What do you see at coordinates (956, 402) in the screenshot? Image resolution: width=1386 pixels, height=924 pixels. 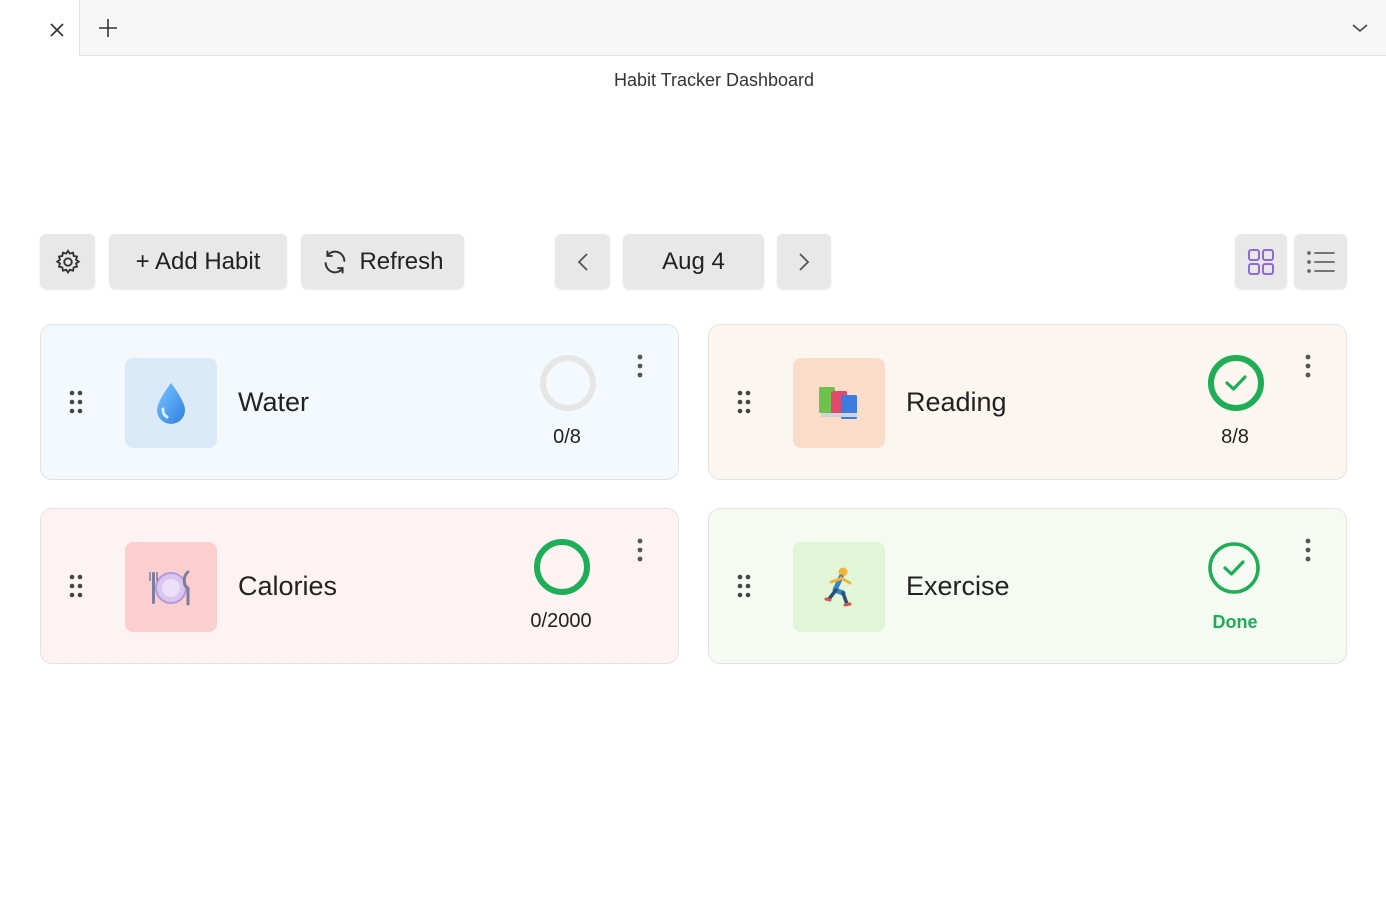 I see `habit-name: Reading` at bounding box center [956, 402].